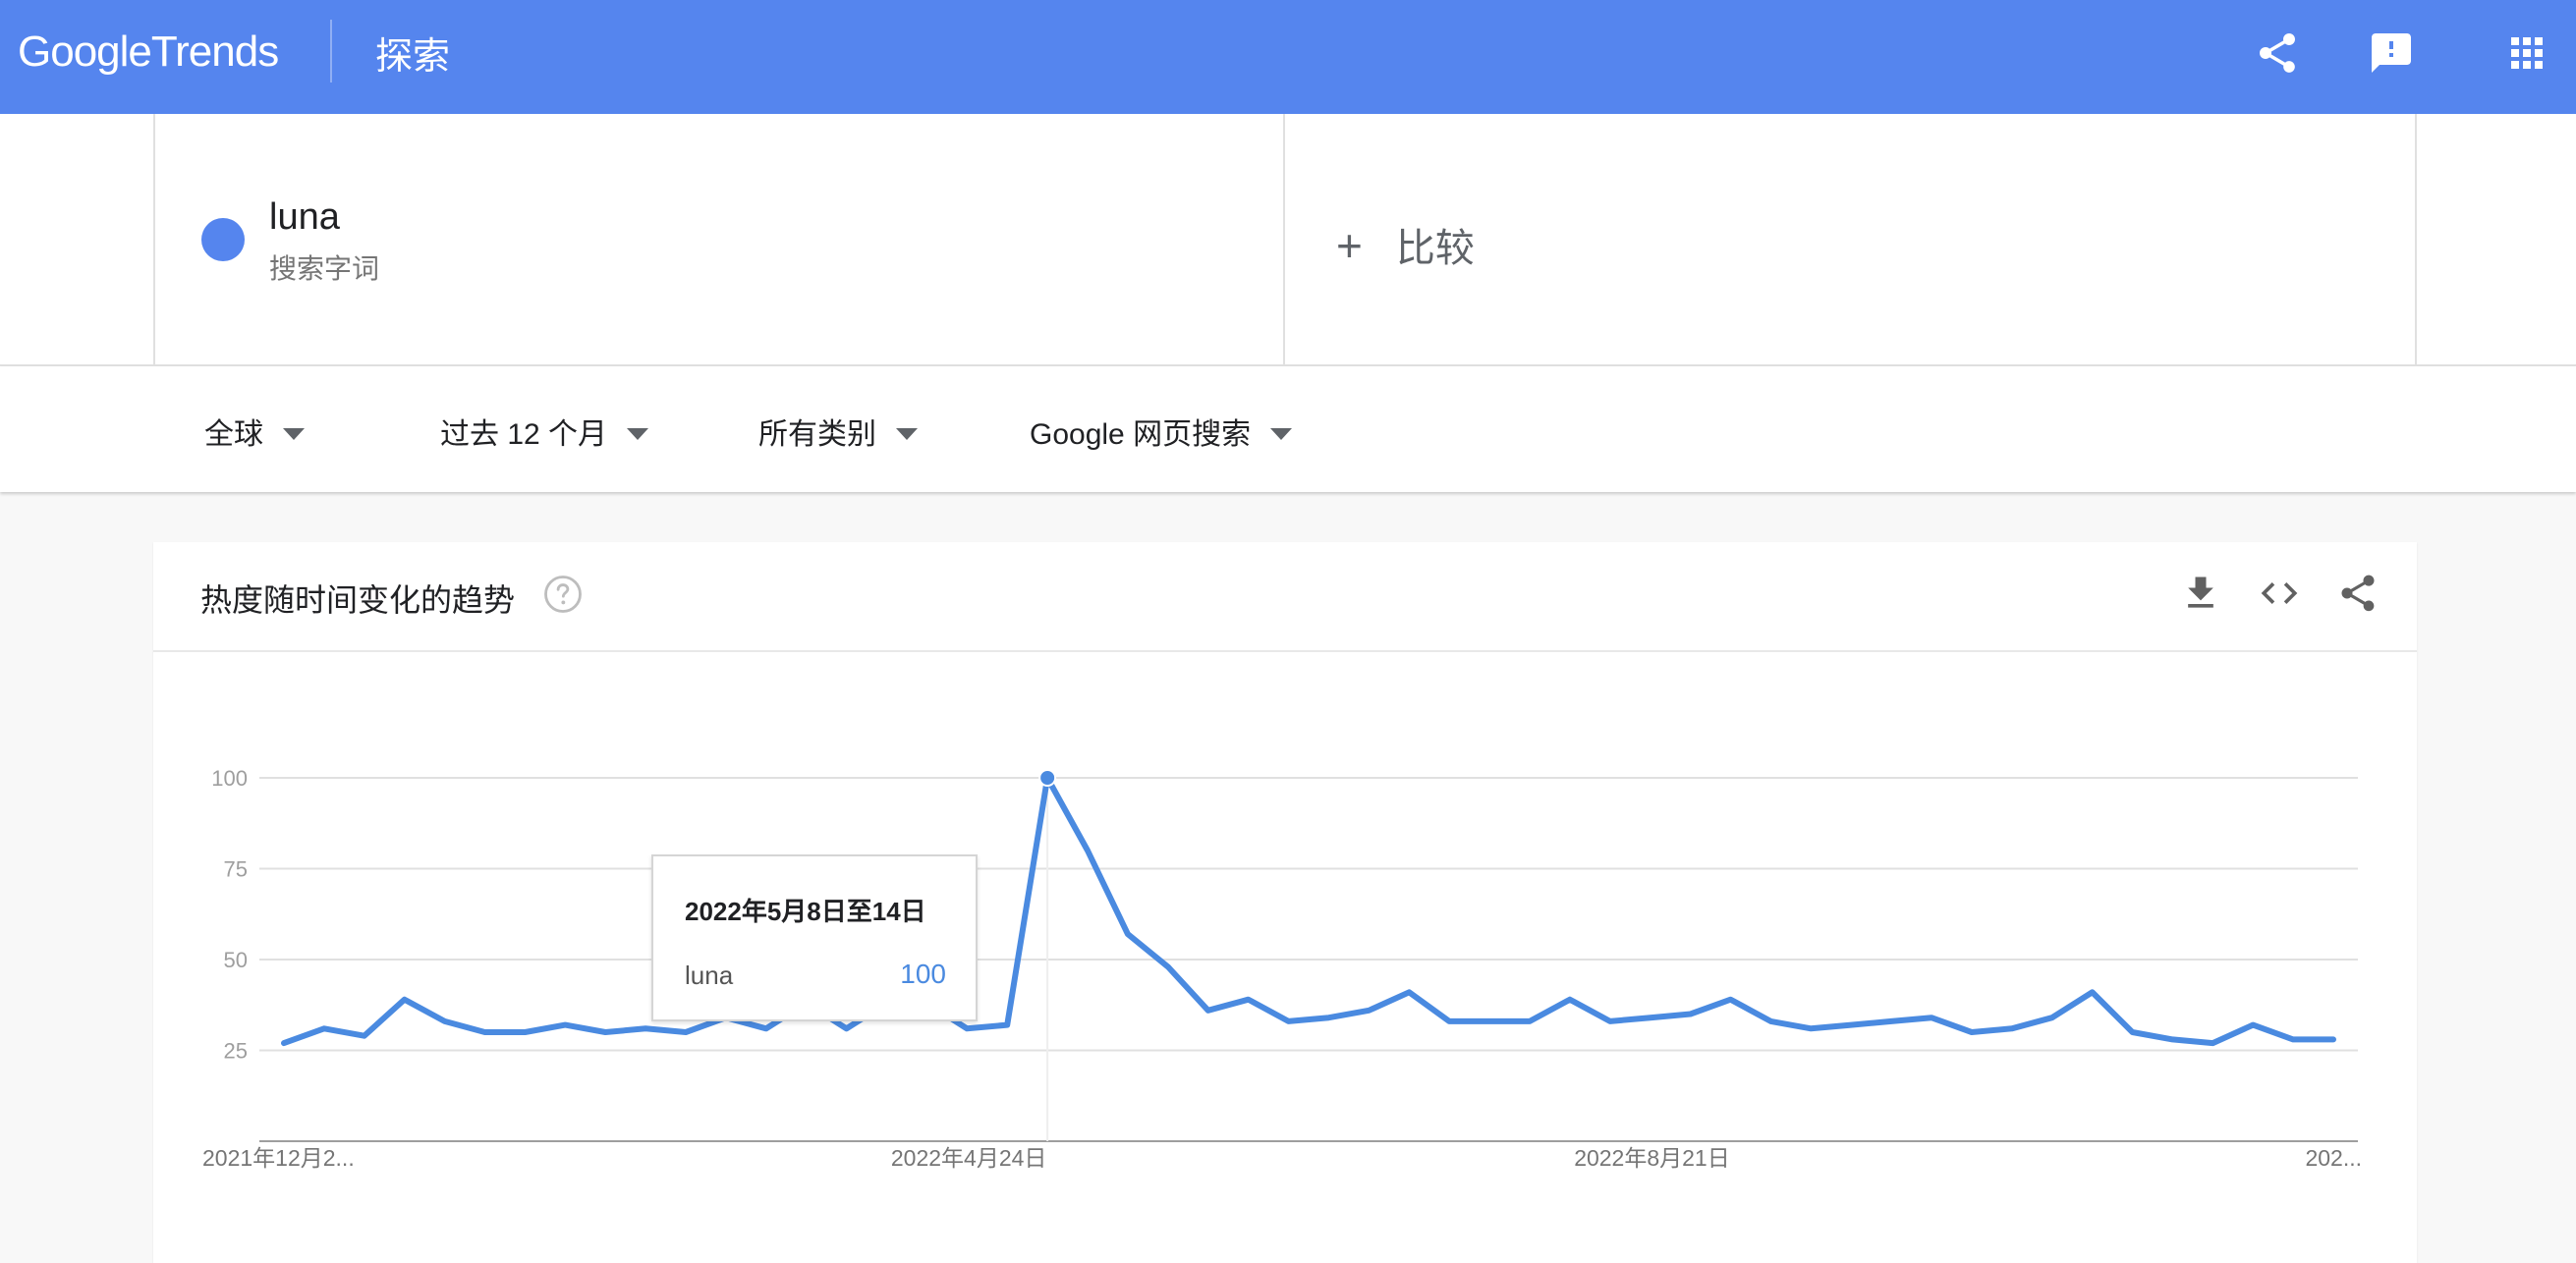 This screenshot has height=1263, width=2576. What do you see at coordinates (923, 974) in the screenshot?
I see `tooltip-series-value: 100` at bounding box center [923, 974].